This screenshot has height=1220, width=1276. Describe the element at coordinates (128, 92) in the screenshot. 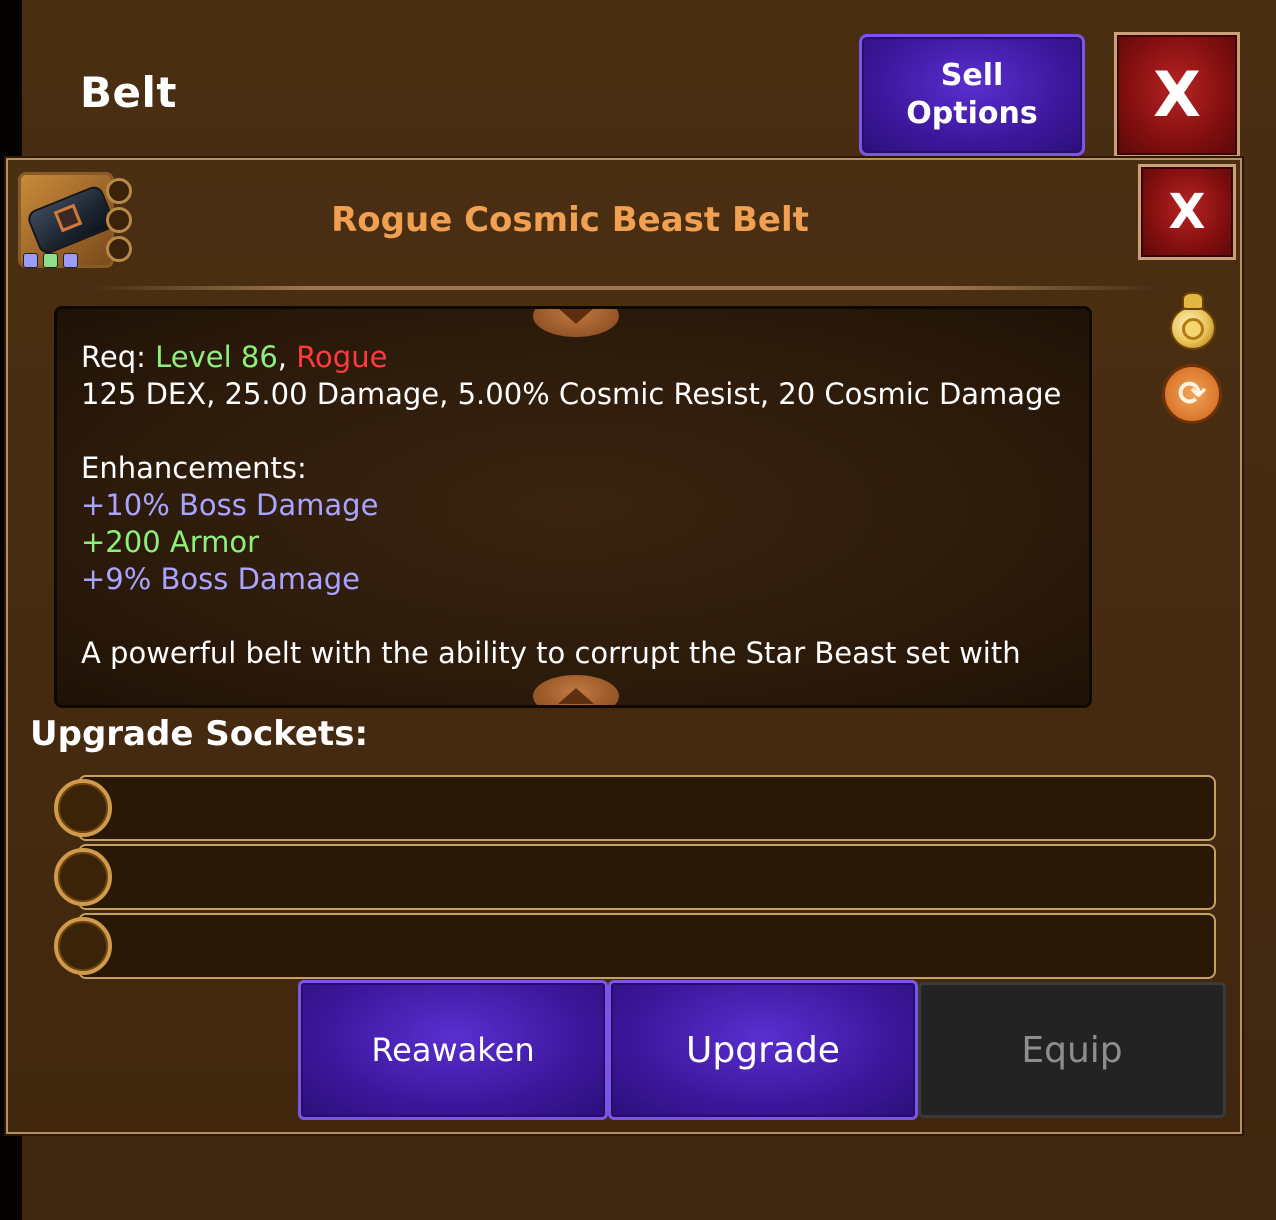

I see `page-title: Belt` at that location.